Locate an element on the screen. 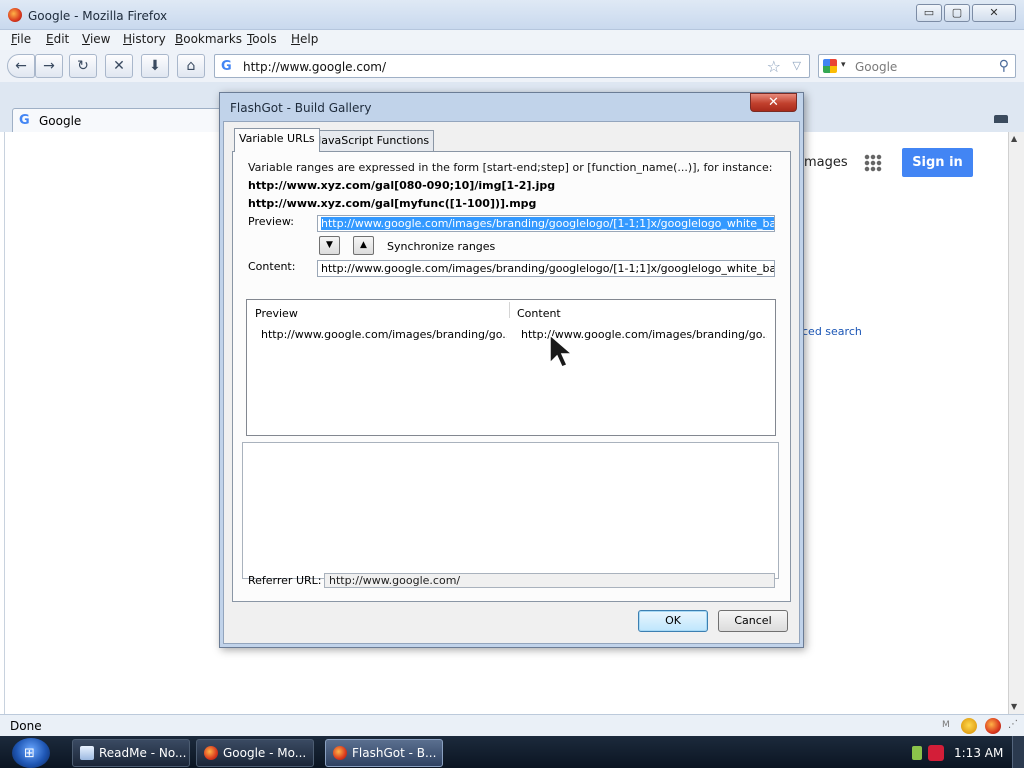 The image size is (1024, 768). menu-help: Help is located at coordinates (304, 39).